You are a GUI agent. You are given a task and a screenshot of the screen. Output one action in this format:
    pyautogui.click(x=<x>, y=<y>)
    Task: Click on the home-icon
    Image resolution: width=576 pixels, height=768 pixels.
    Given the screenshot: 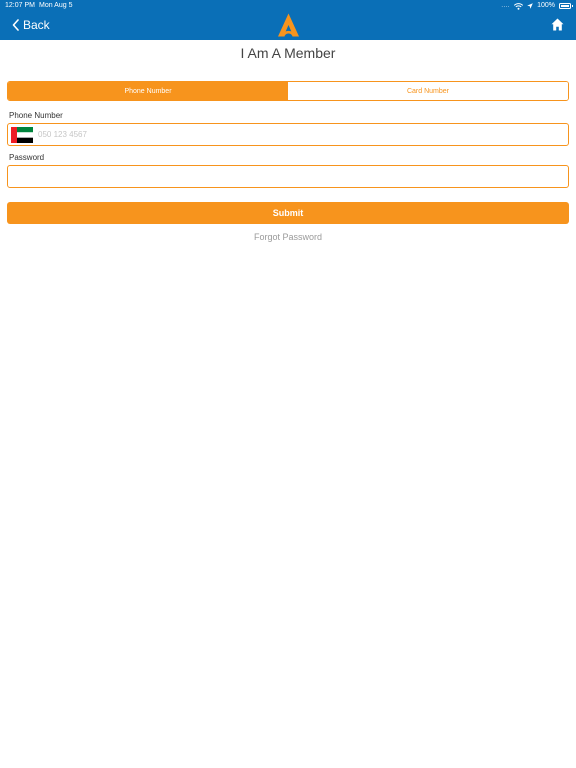 What is the action you would take?
    pyautogui.click(x=557, y=24)
    